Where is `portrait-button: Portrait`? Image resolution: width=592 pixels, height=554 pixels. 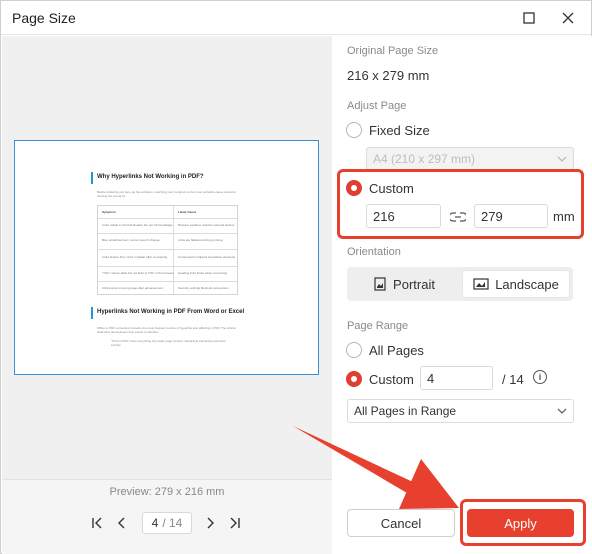 portrait-button: Portrait is located at coordinates (404, 284).